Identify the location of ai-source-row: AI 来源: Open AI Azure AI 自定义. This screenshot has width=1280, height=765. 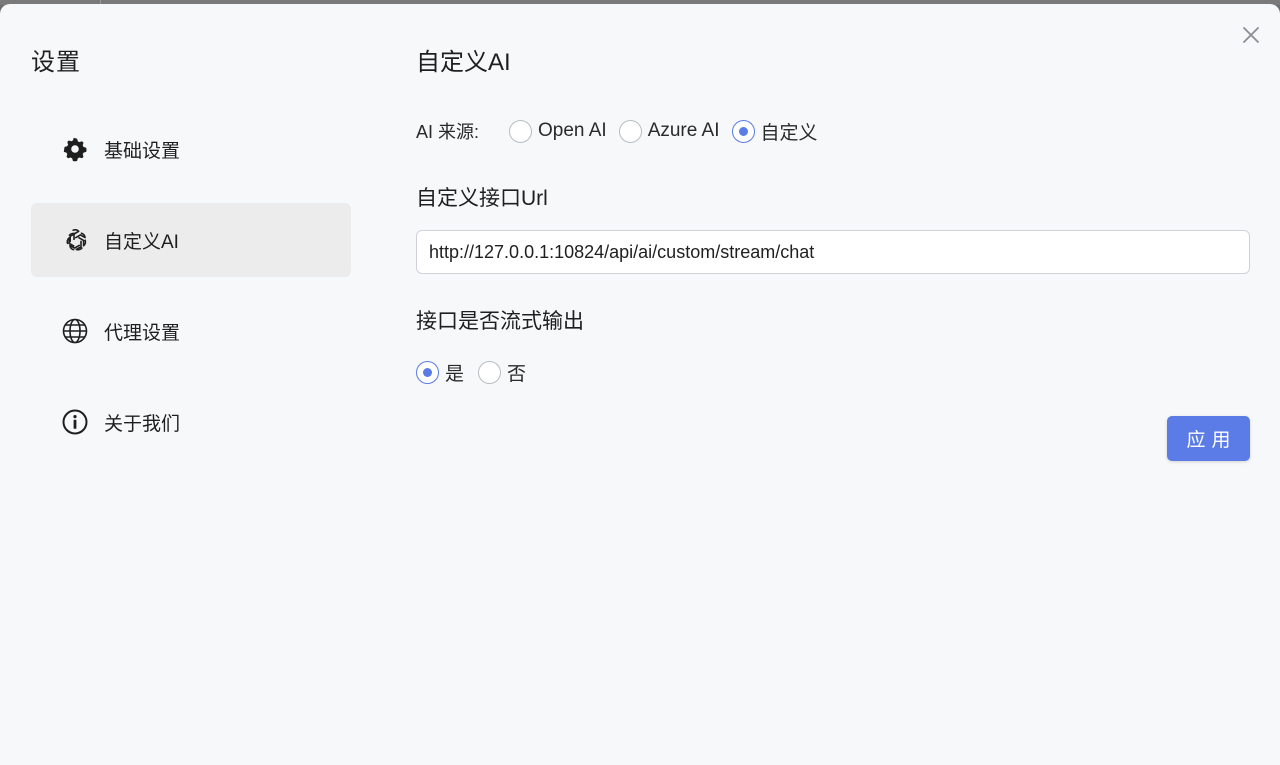
(623, 131).